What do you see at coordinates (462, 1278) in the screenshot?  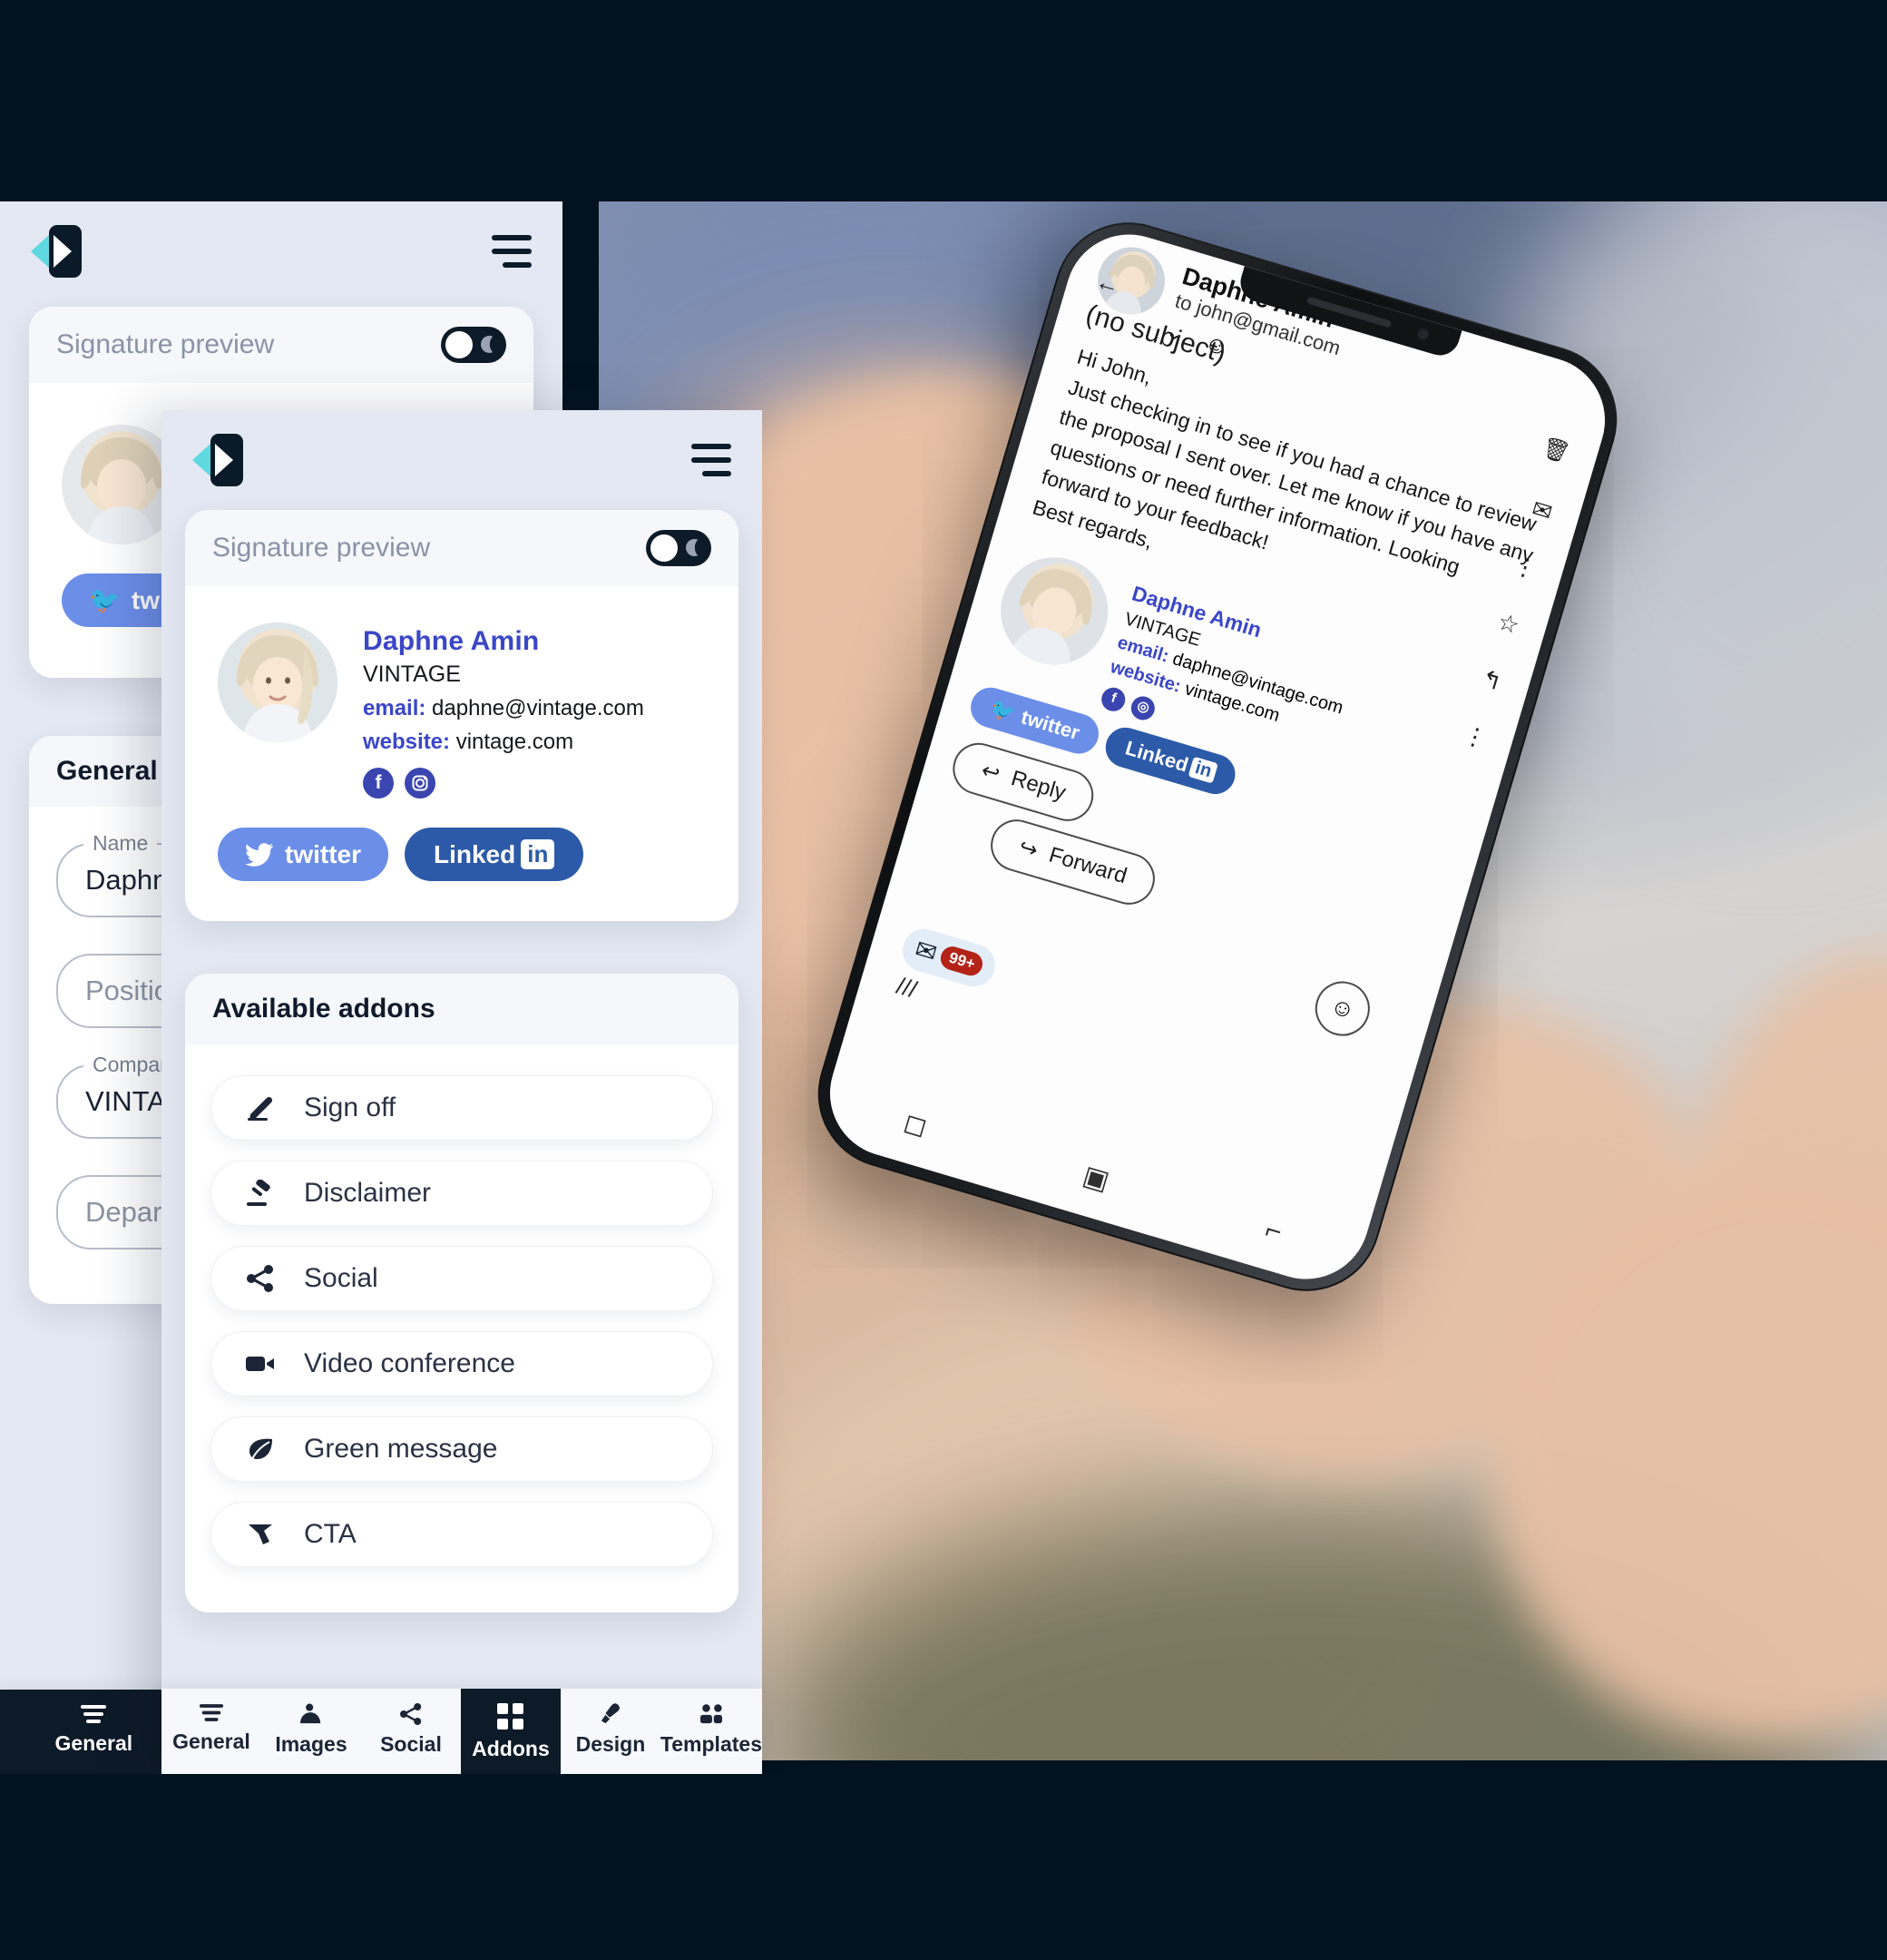 I see `addon-social: Social` at bounding box center [462, 1278].